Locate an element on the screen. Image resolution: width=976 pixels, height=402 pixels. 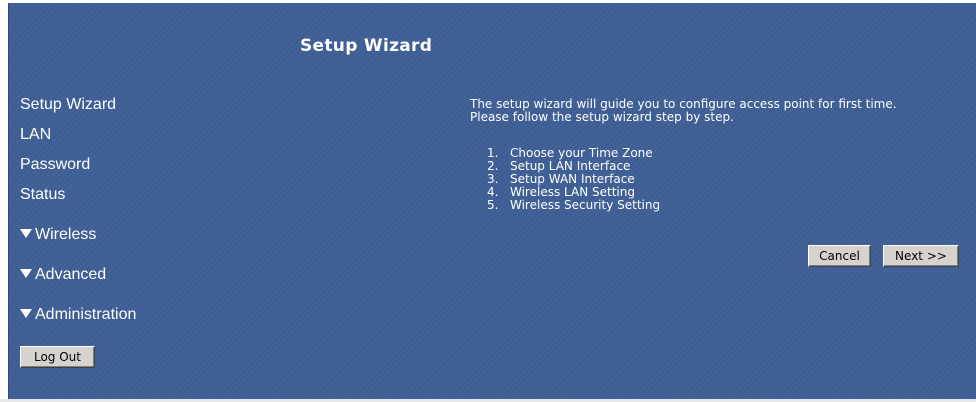
next-button: Next >> is located at coordinates (921, 256).